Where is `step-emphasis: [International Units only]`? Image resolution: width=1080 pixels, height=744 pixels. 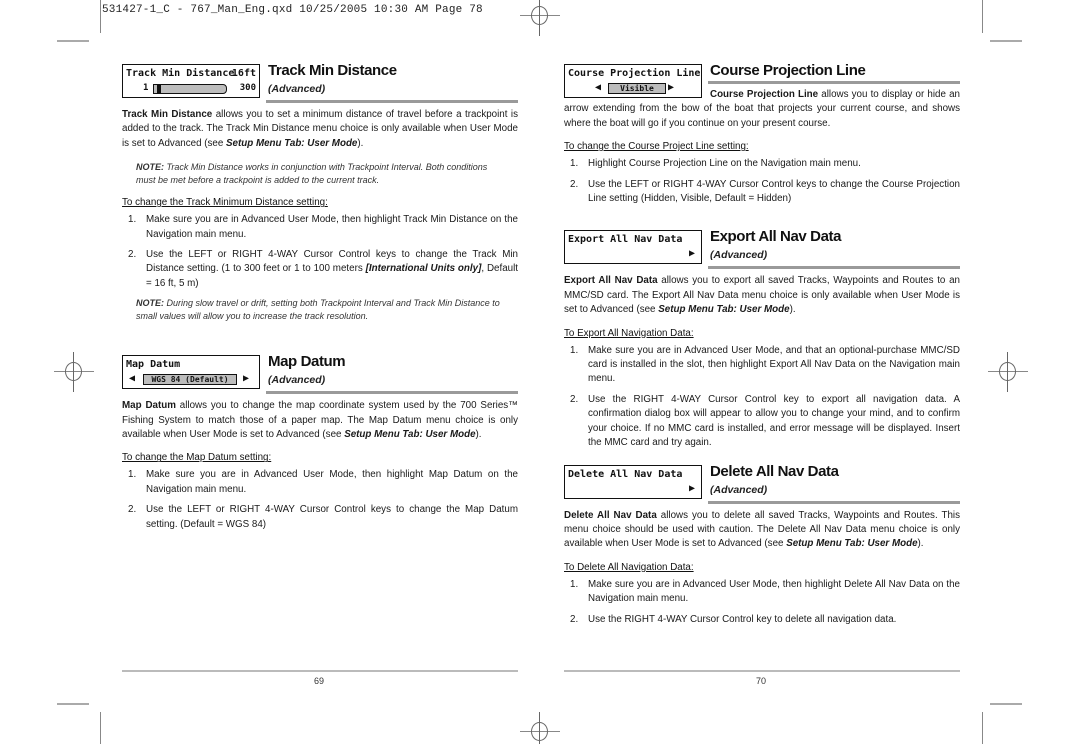 step-emphasis: [International Units only] is located at coordinates (423, 269).